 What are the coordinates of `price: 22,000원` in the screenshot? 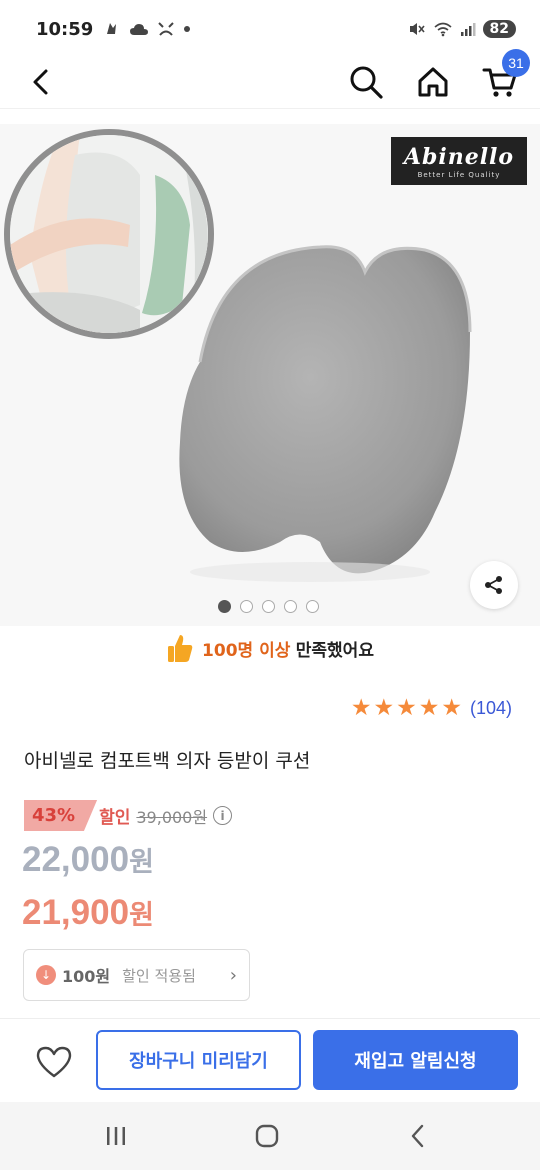 It's located at (88, 860).